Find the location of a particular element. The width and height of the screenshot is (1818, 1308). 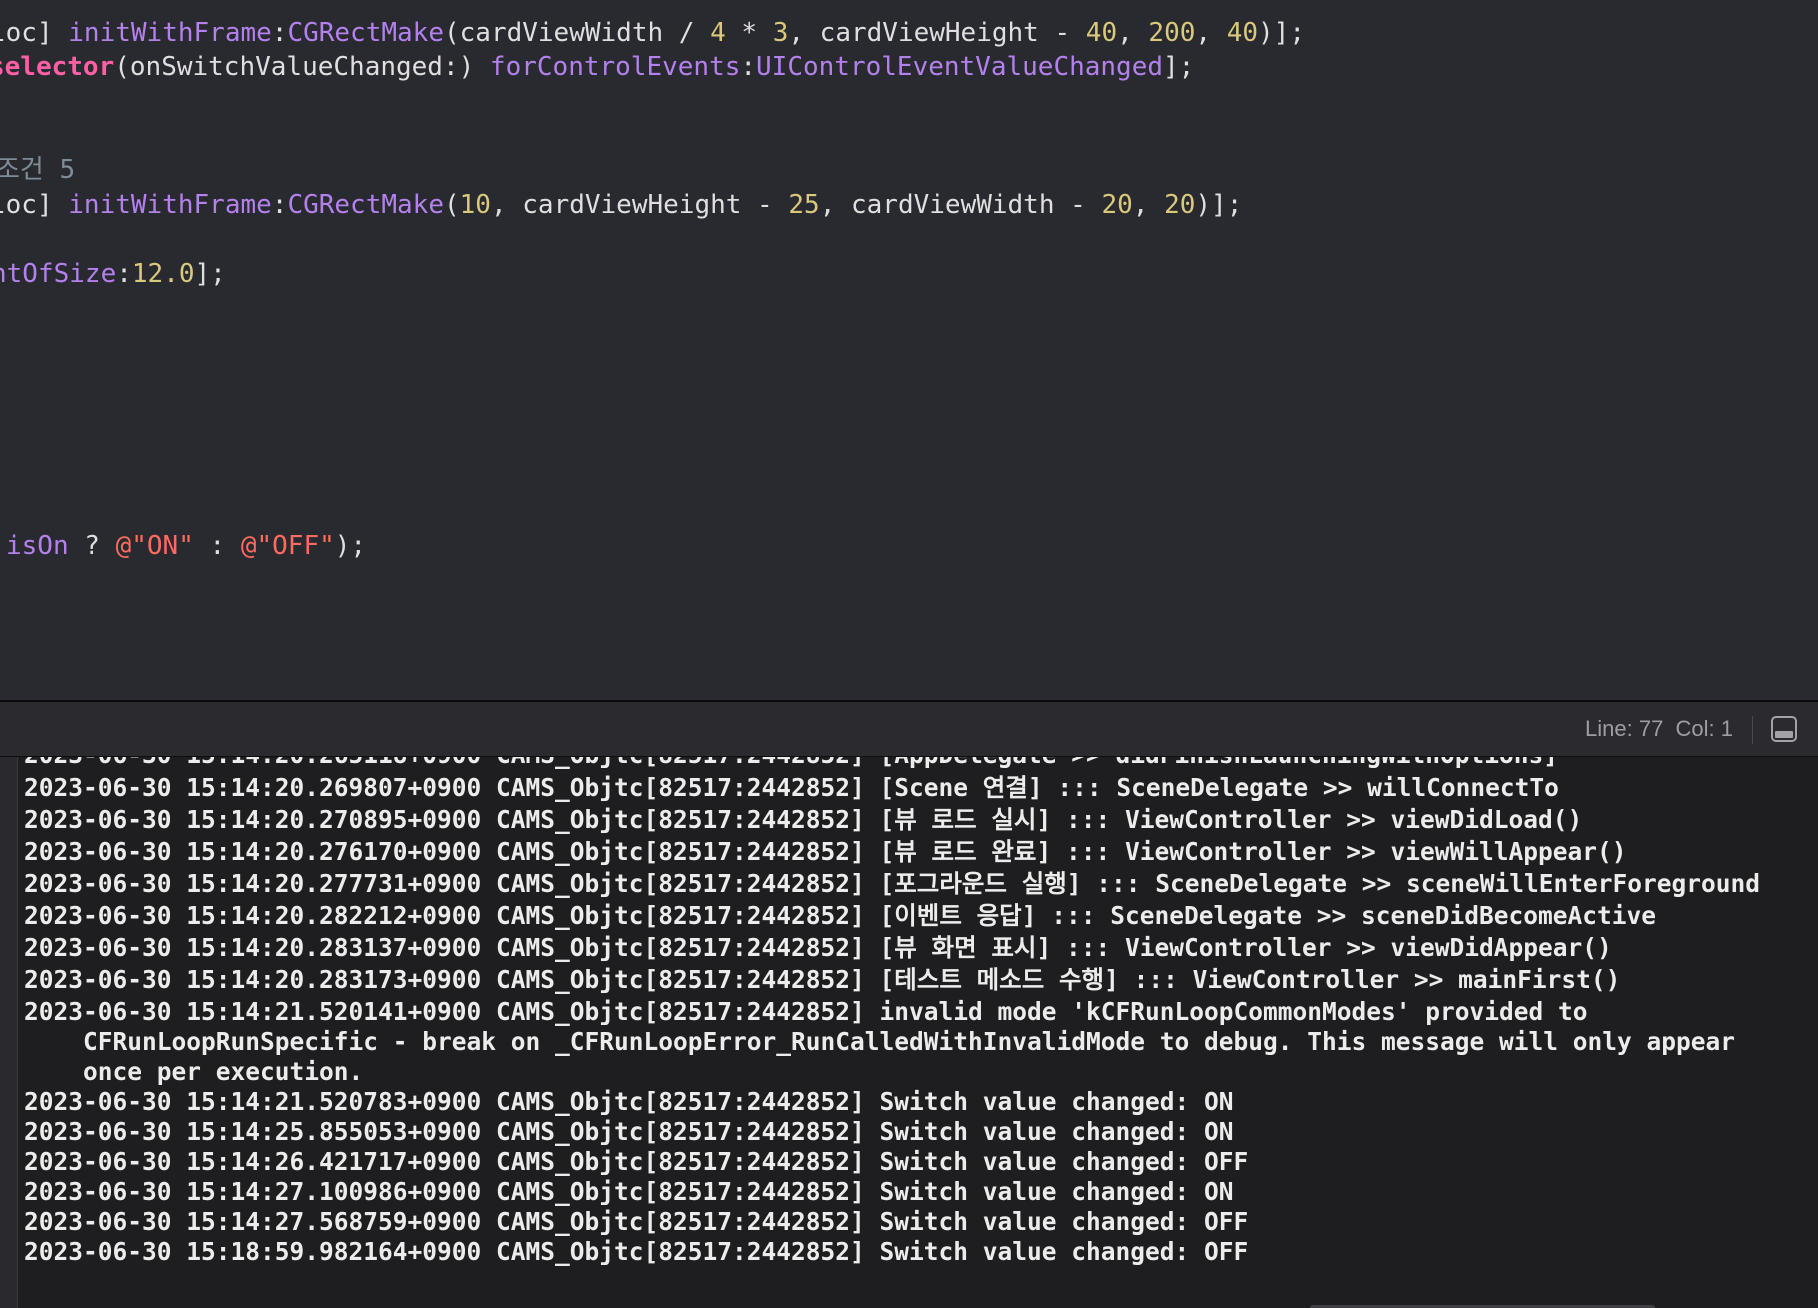

status-separator is located at coordinates (1752, 730).